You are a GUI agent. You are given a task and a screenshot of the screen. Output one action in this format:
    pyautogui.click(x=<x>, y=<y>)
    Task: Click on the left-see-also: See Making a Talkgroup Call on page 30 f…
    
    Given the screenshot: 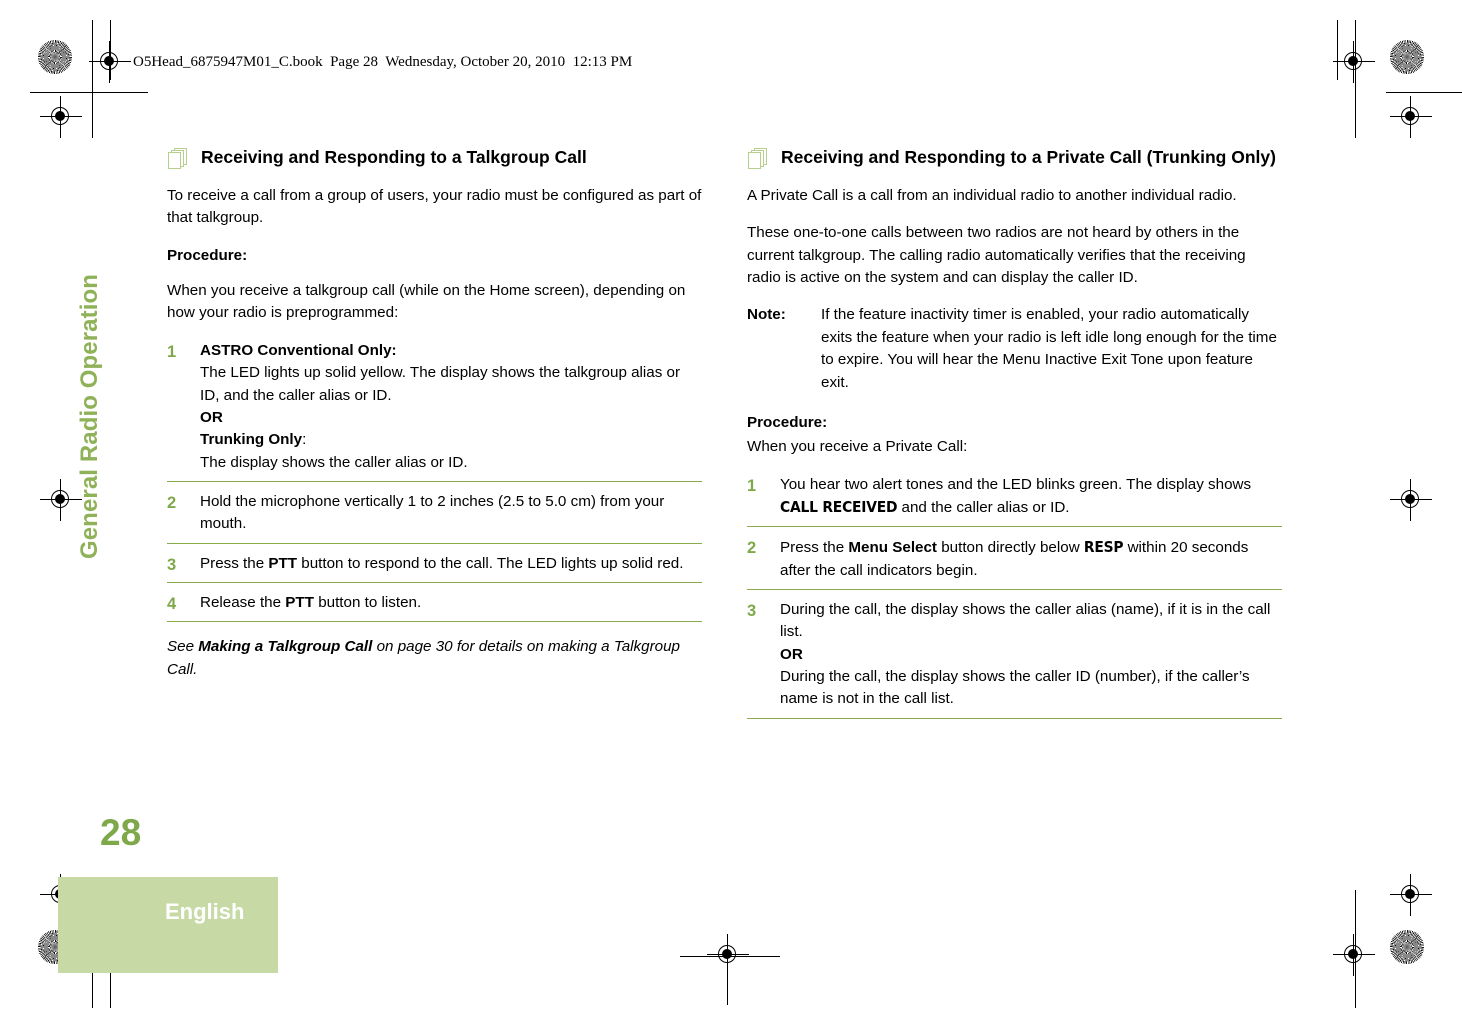 What is the action you would take?
    pyautogui.click(x=423, y=658)
    